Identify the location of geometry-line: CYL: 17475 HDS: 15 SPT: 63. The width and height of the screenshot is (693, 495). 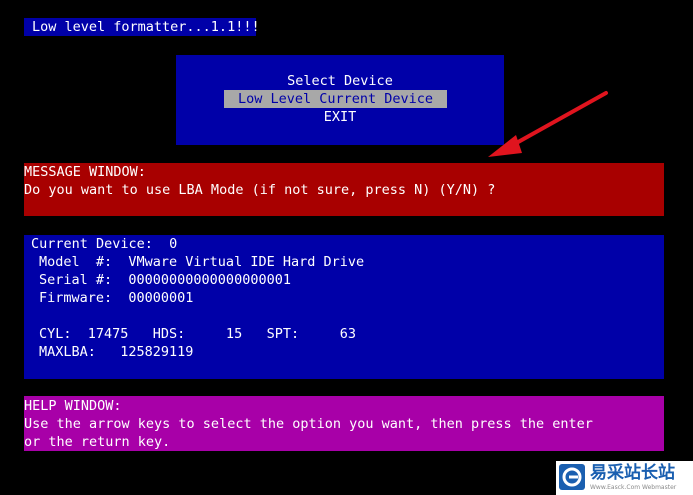
(197, 334).